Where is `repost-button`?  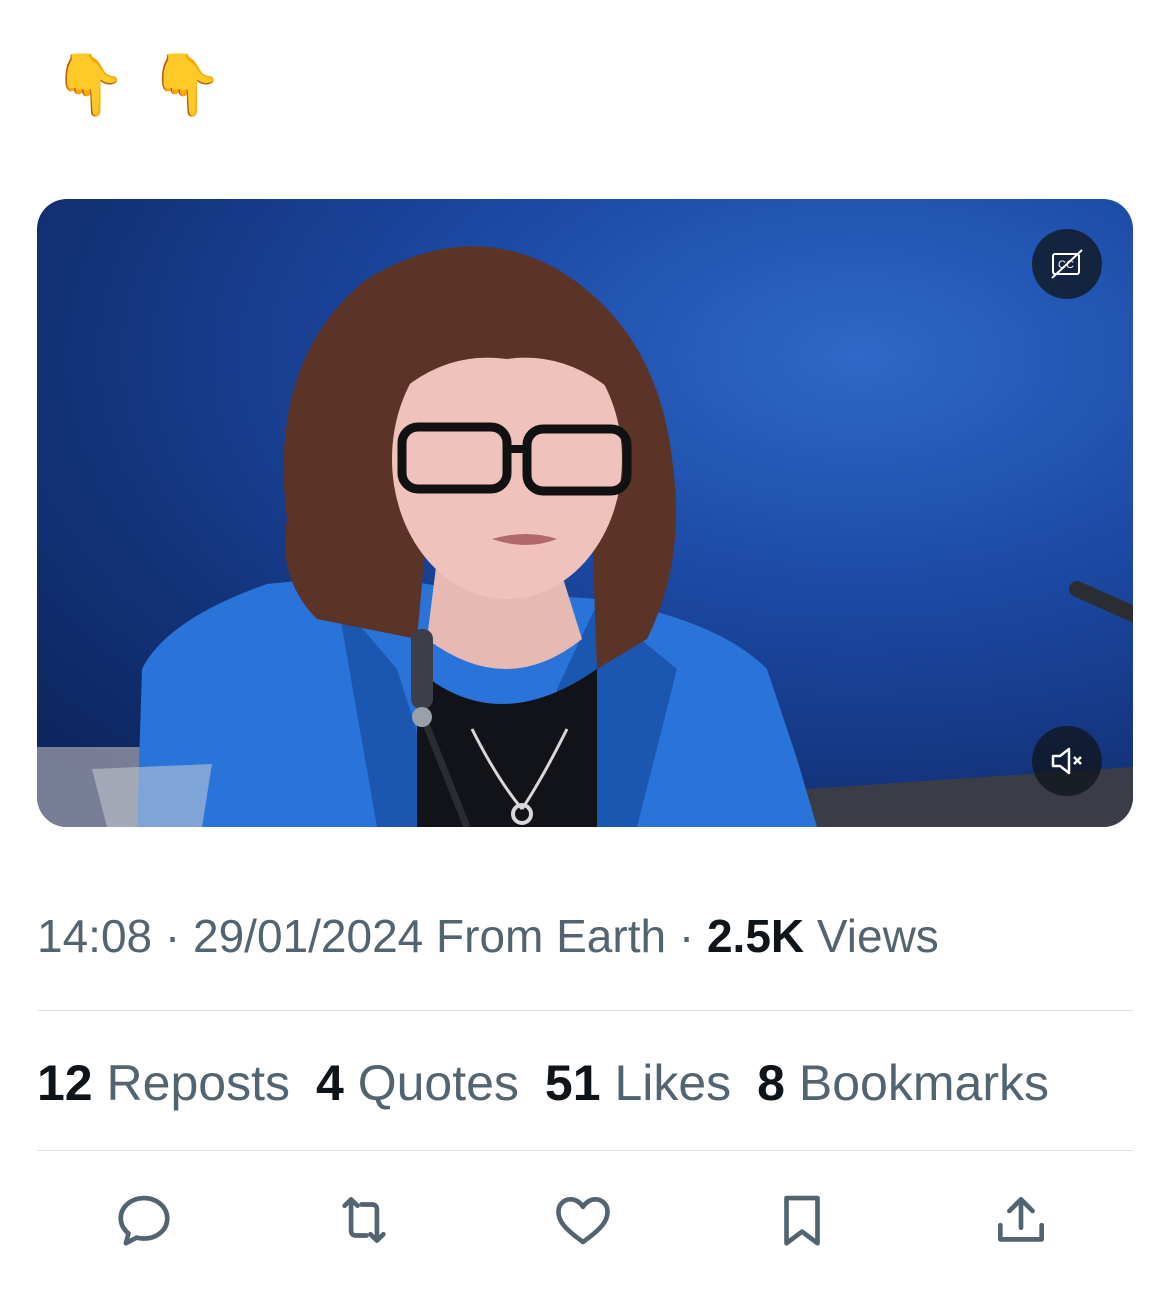 repost-button is located at coordinates (364, 1220).